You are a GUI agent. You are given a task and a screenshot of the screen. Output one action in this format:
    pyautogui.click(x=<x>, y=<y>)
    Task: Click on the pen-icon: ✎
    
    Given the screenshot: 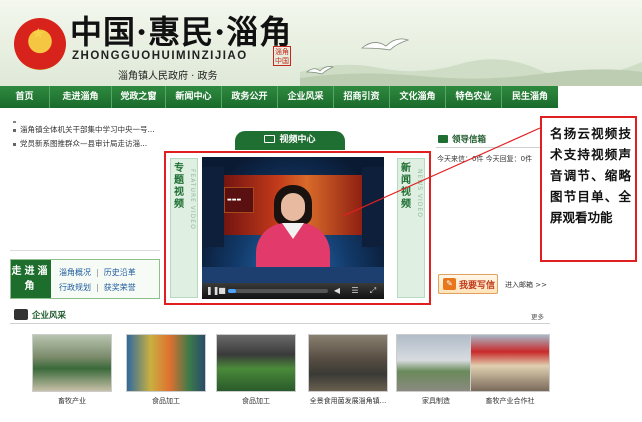 What is the action you would take?
    pyautogui.click(x=449, y=284)
    